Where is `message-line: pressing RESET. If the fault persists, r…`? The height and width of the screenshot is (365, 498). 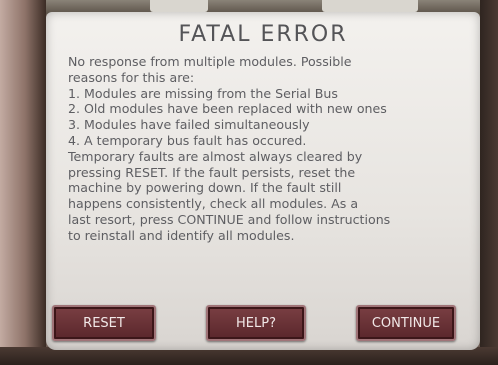 message-line: pressing RESET. If the fault persists, r… is located at coordinates (212, 172).